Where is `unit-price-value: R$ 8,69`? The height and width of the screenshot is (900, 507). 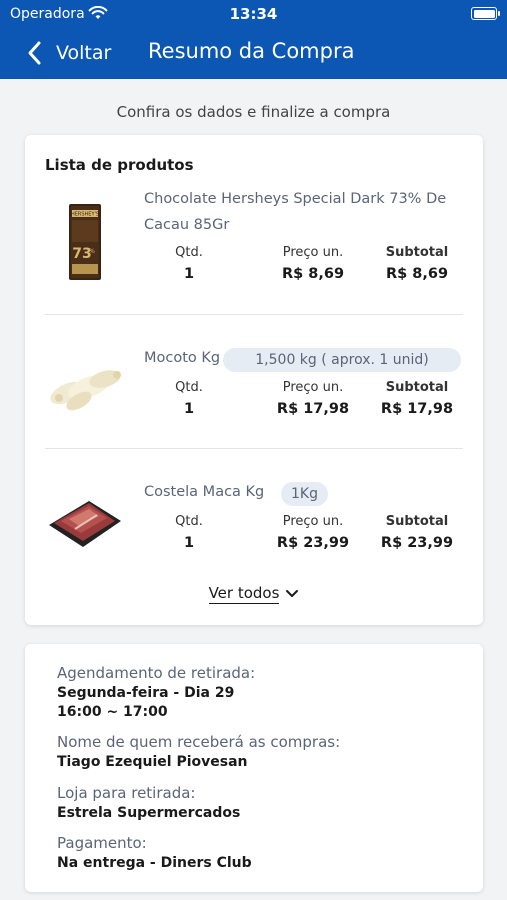 unit-price-value: R$ 8,69 is located at coordinates (313, 274).